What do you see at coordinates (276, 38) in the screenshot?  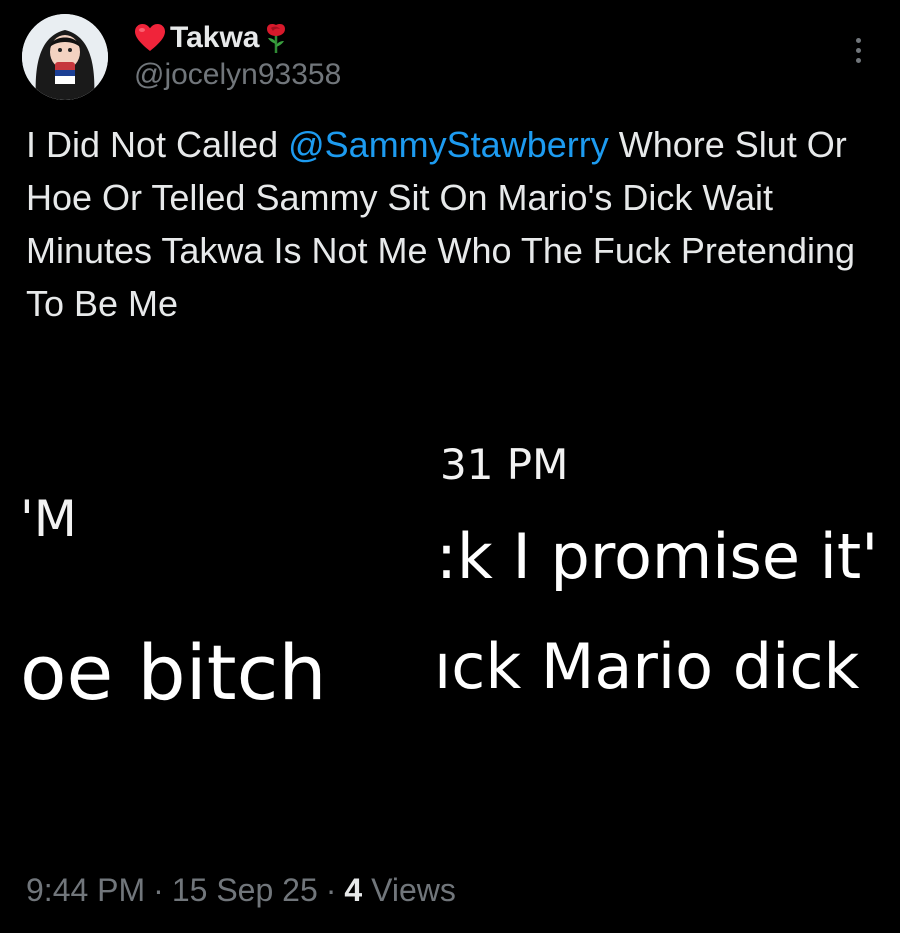 I see `rose-icon` at bounding box center [276, 38].